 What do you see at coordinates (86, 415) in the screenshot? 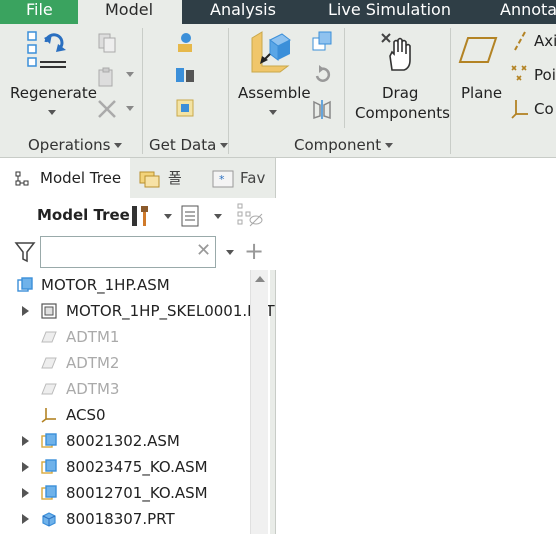
I see `tree-item-label: ACS0` at bounding box center [86, 415].